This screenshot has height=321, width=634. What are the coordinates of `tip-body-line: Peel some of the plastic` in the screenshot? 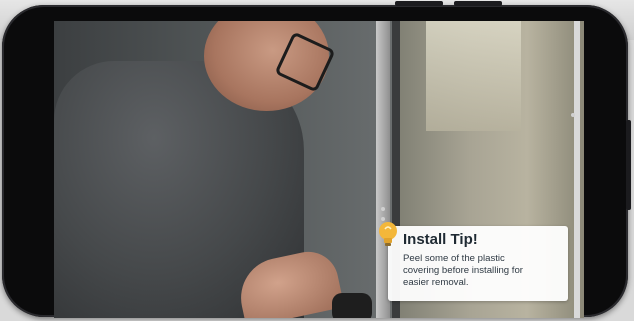 It's located at (454, 258).